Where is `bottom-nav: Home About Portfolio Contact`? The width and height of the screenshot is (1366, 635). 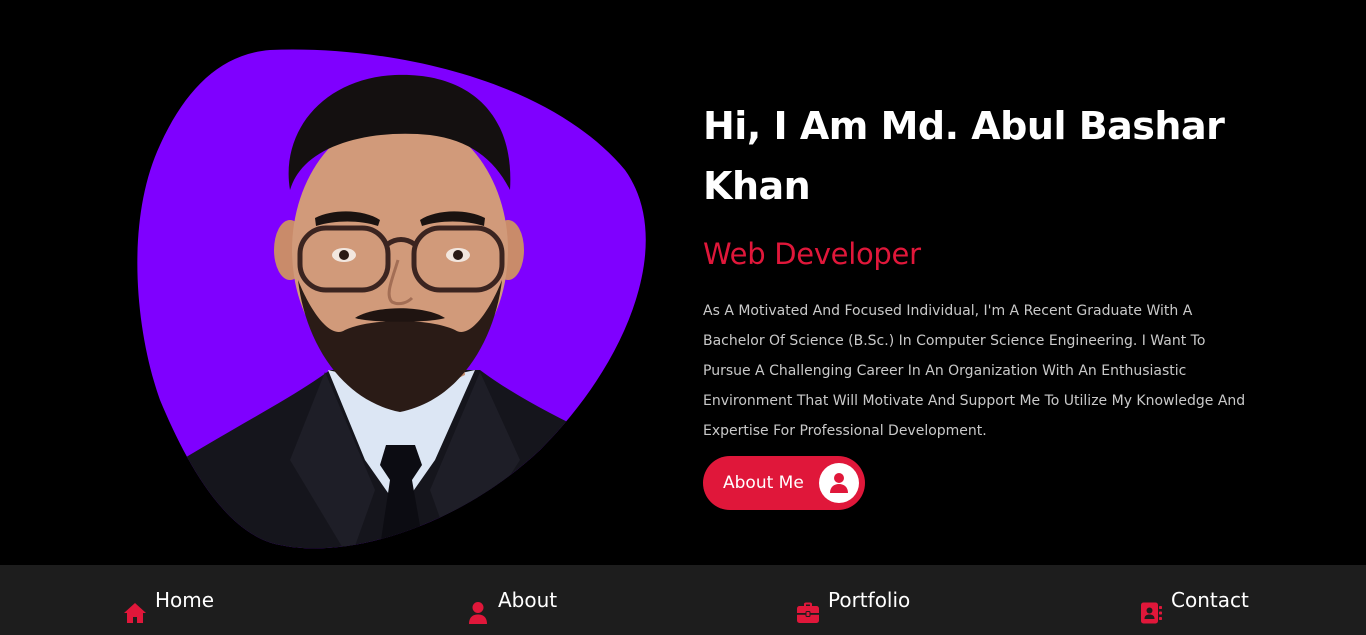 bottom-nav: Home About Portfolio Contact is located at coordinates (683, 600).